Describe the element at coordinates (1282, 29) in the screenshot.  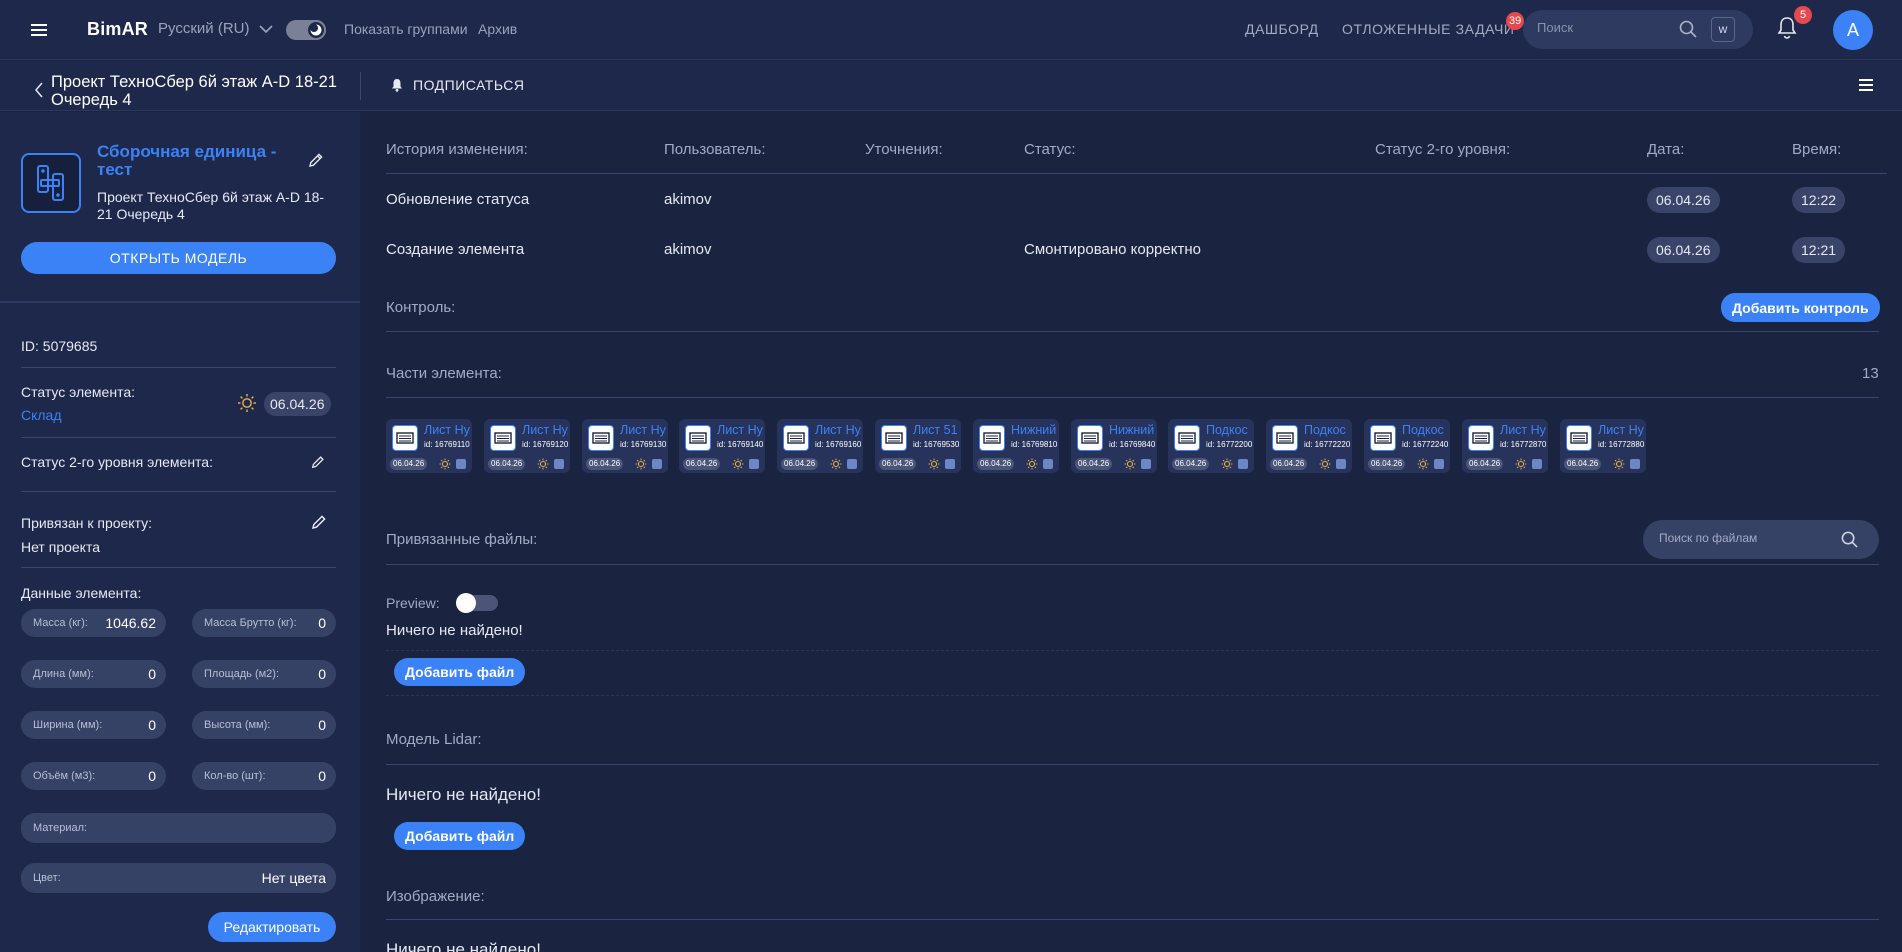
I see `nav-dashboard: ДАШБОРД` at that location.